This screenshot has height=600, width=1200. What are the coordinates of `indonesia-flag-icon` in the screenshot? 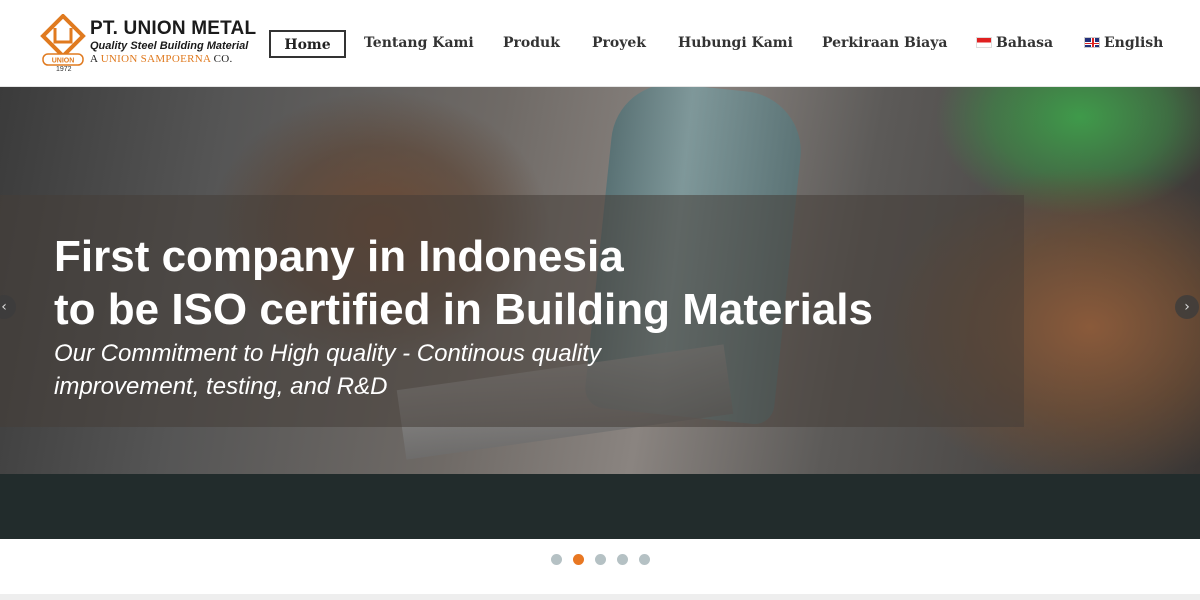 It's located at (984, 42).